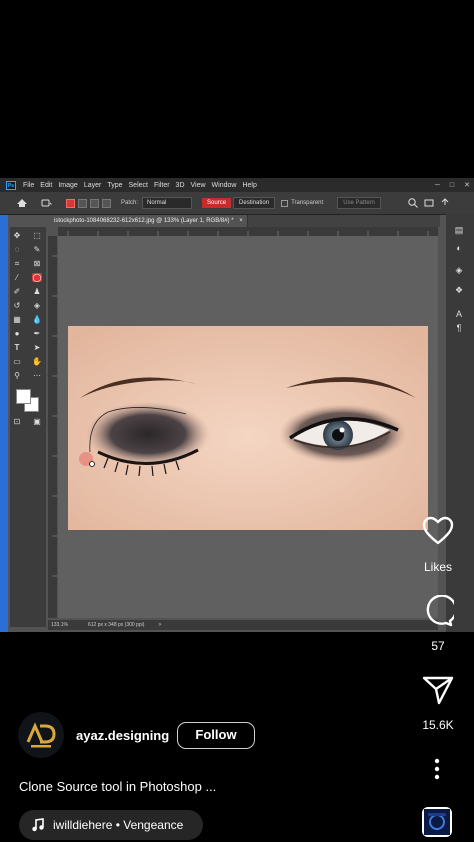 This screenshot has width=474, height=842. What do you see at coordinates (70, 203) in the screenshot?
I see `new-selection-button` at bounding box center [70, 203].